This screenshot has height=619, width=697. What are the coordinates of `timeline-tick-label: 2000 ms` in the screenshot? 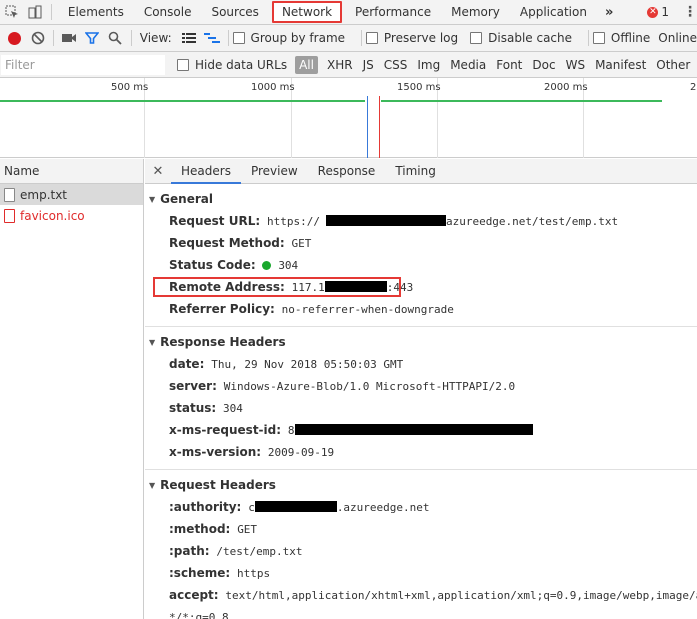 It's located at (566, 87).